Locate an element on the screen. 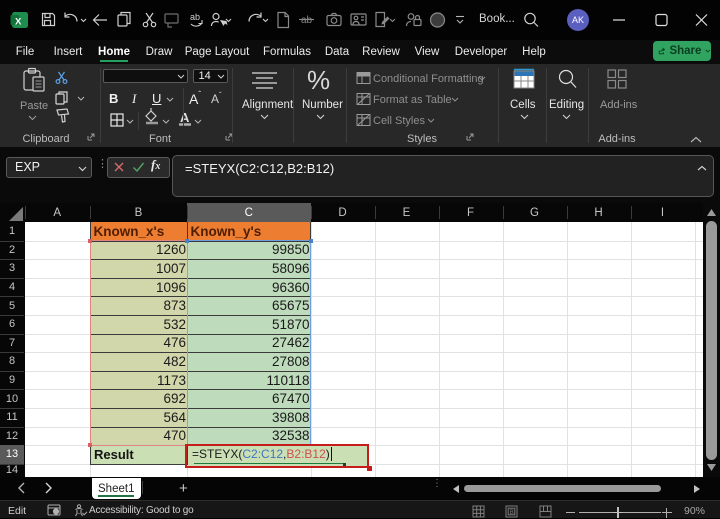  svg-text: B is located at coordinates (512, 513).